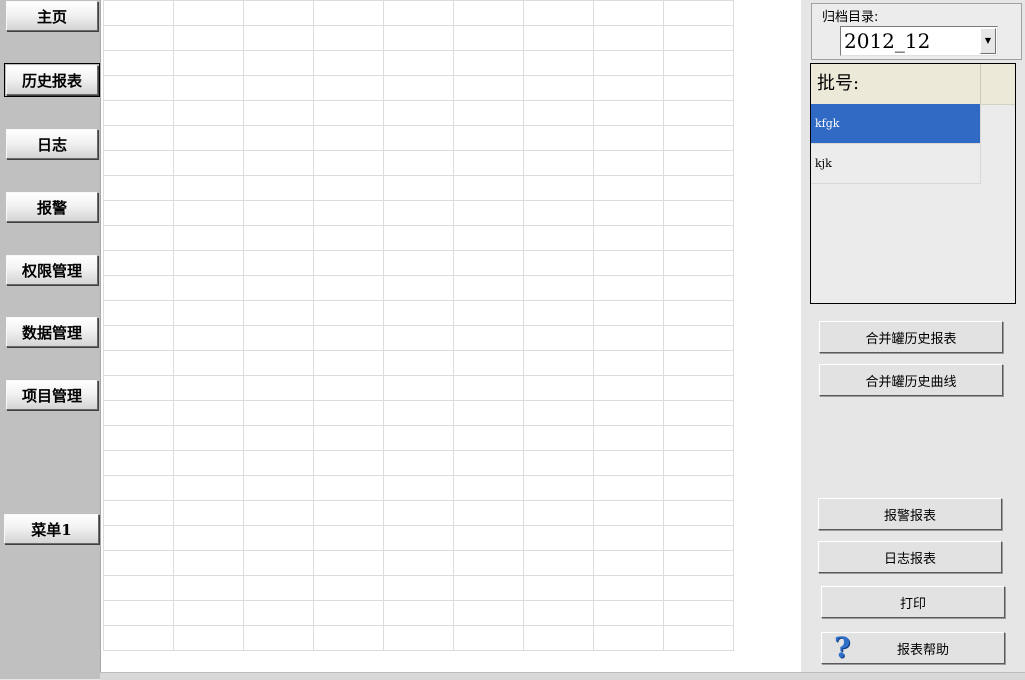 This screenshot has height=680, width=1025. What do you see at coordinates (910, 557) in the screenshot?
I see `log-report-button: 日志报表` at bounding box center [910, 557].